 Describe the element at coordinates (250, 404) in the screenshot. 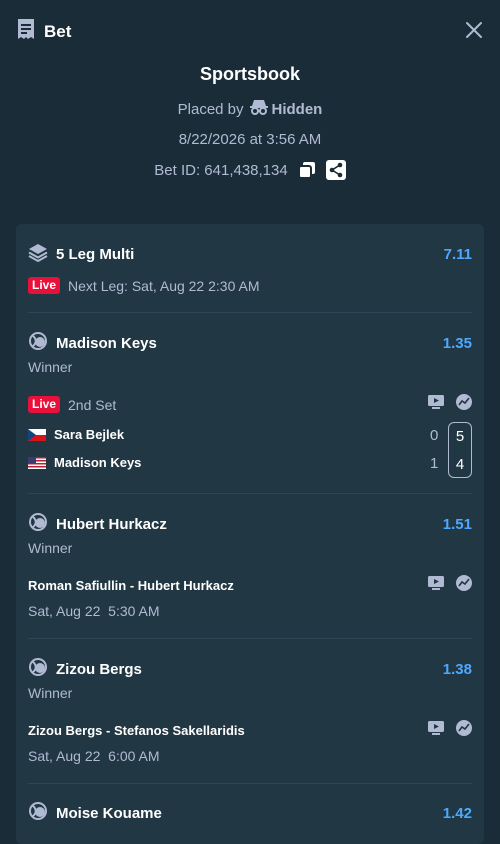

I see `leg-live-row: Live 2nd Set` at that location.